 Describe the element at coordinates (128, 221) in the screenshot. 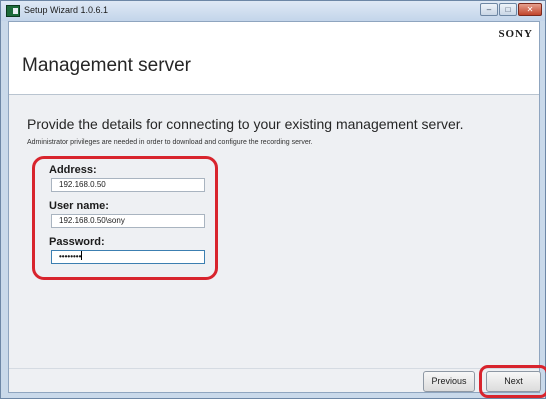

I see `username-field: 192.168.0.50\sony` at that location.